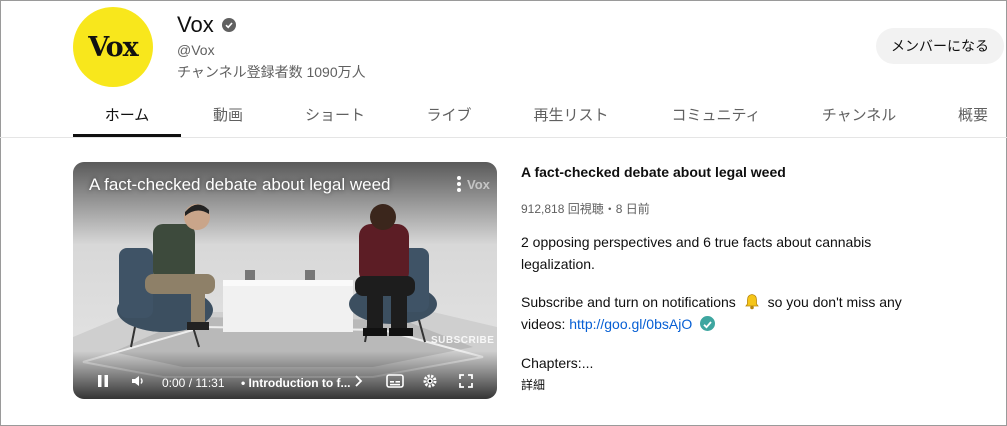 Image resolution: width=1007 pixels, height=426 pixels. What do you see at coordinates (478, 184) in the screenshot?
I see `brand-watermark: Vox` at bounding box center [478, 184].